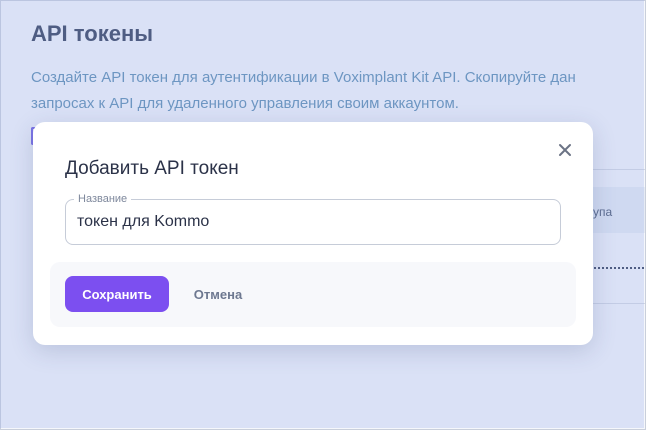 The image size is (646, 430). Describe the element at coordinates (103, 199) in the screenshot. I see `token-name-label: Название` at that location.